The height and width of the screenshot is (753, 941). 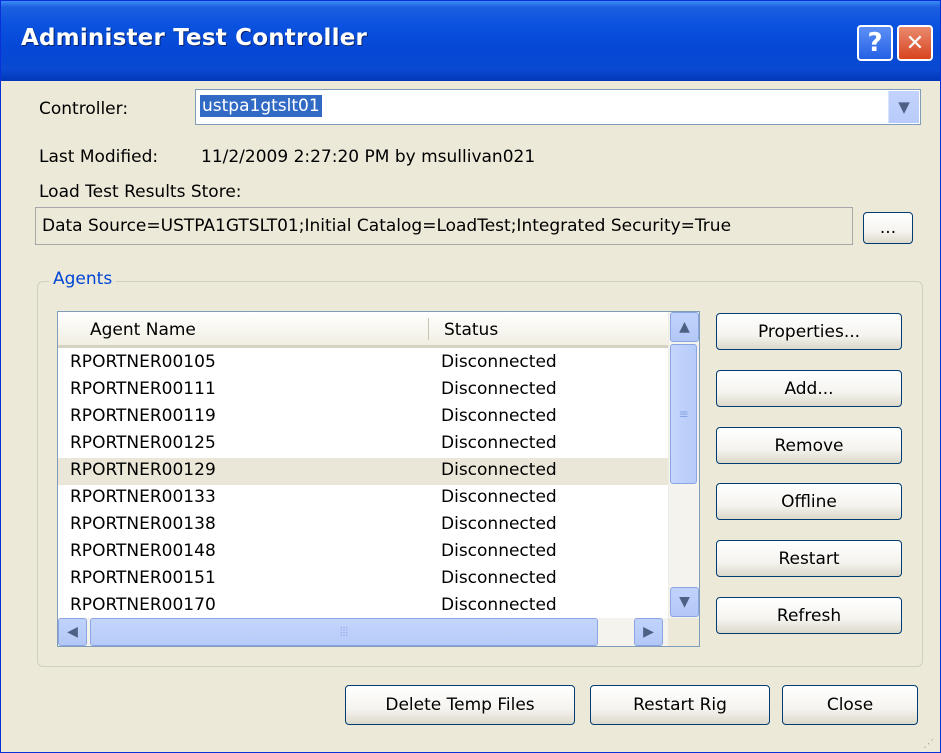 I want to click on title-bar: Administer Test Controller ? ✕, so click(x=470, y=41).